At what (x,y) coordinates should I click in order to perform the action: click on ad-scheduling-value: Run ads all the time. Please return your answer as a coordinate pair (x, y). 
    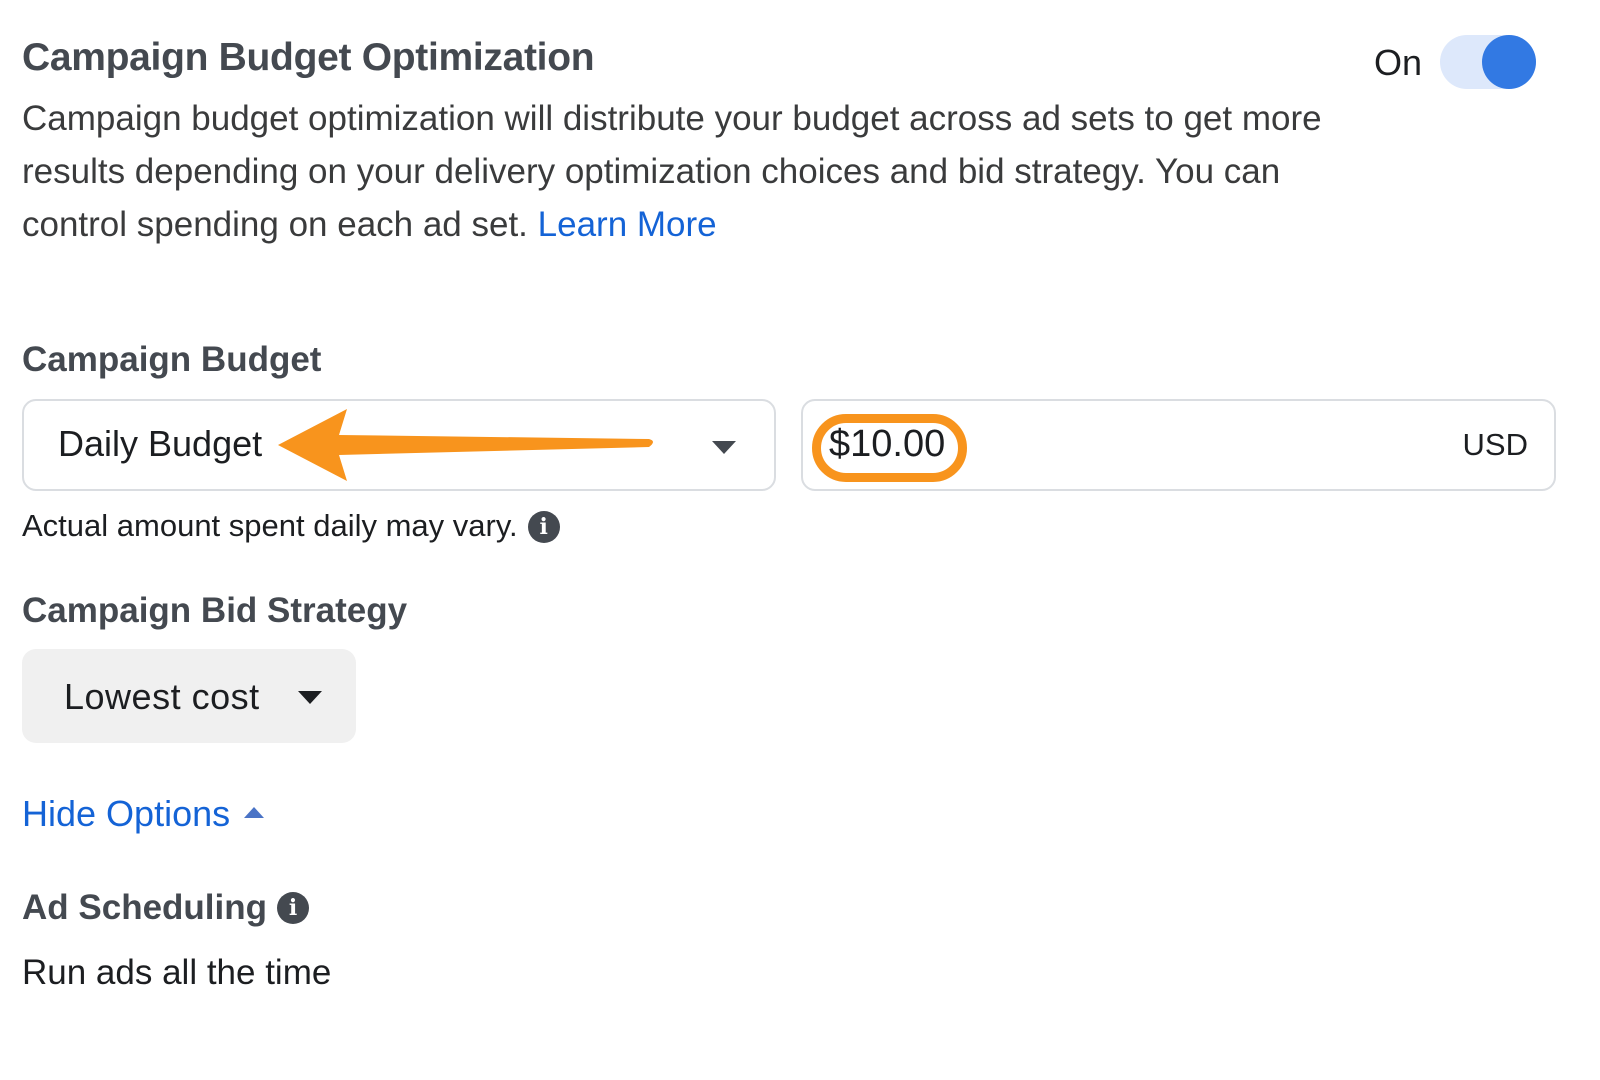
    Looking at the image, I should click on (177, 972).